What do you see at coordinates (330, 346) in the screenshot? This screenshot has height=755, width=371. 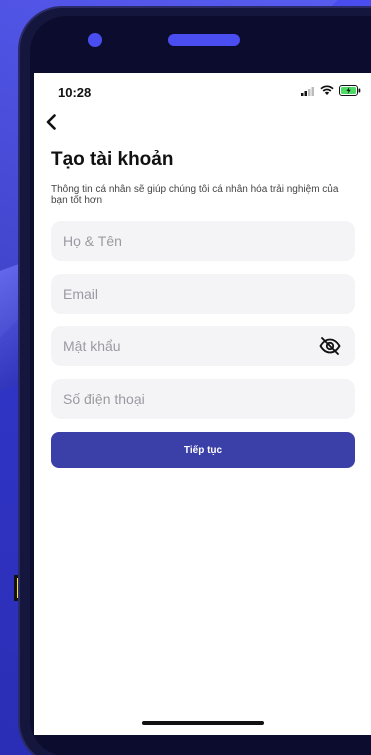 I see `eye-off-icon` at bounding box center [330, 346].